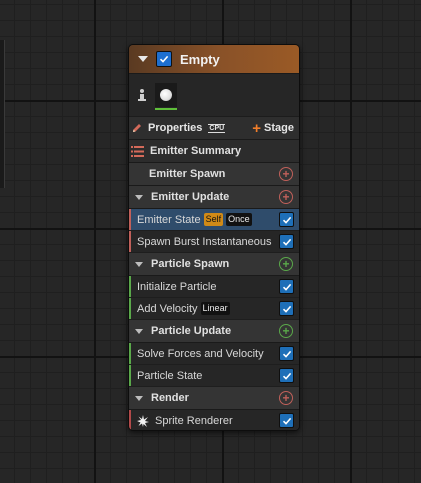 The width and height of the screenshot is (421, 483). Describe the element at coordinates (164, 59) in the screenshot. I see `emitter-enabled-checkbox` at that location.